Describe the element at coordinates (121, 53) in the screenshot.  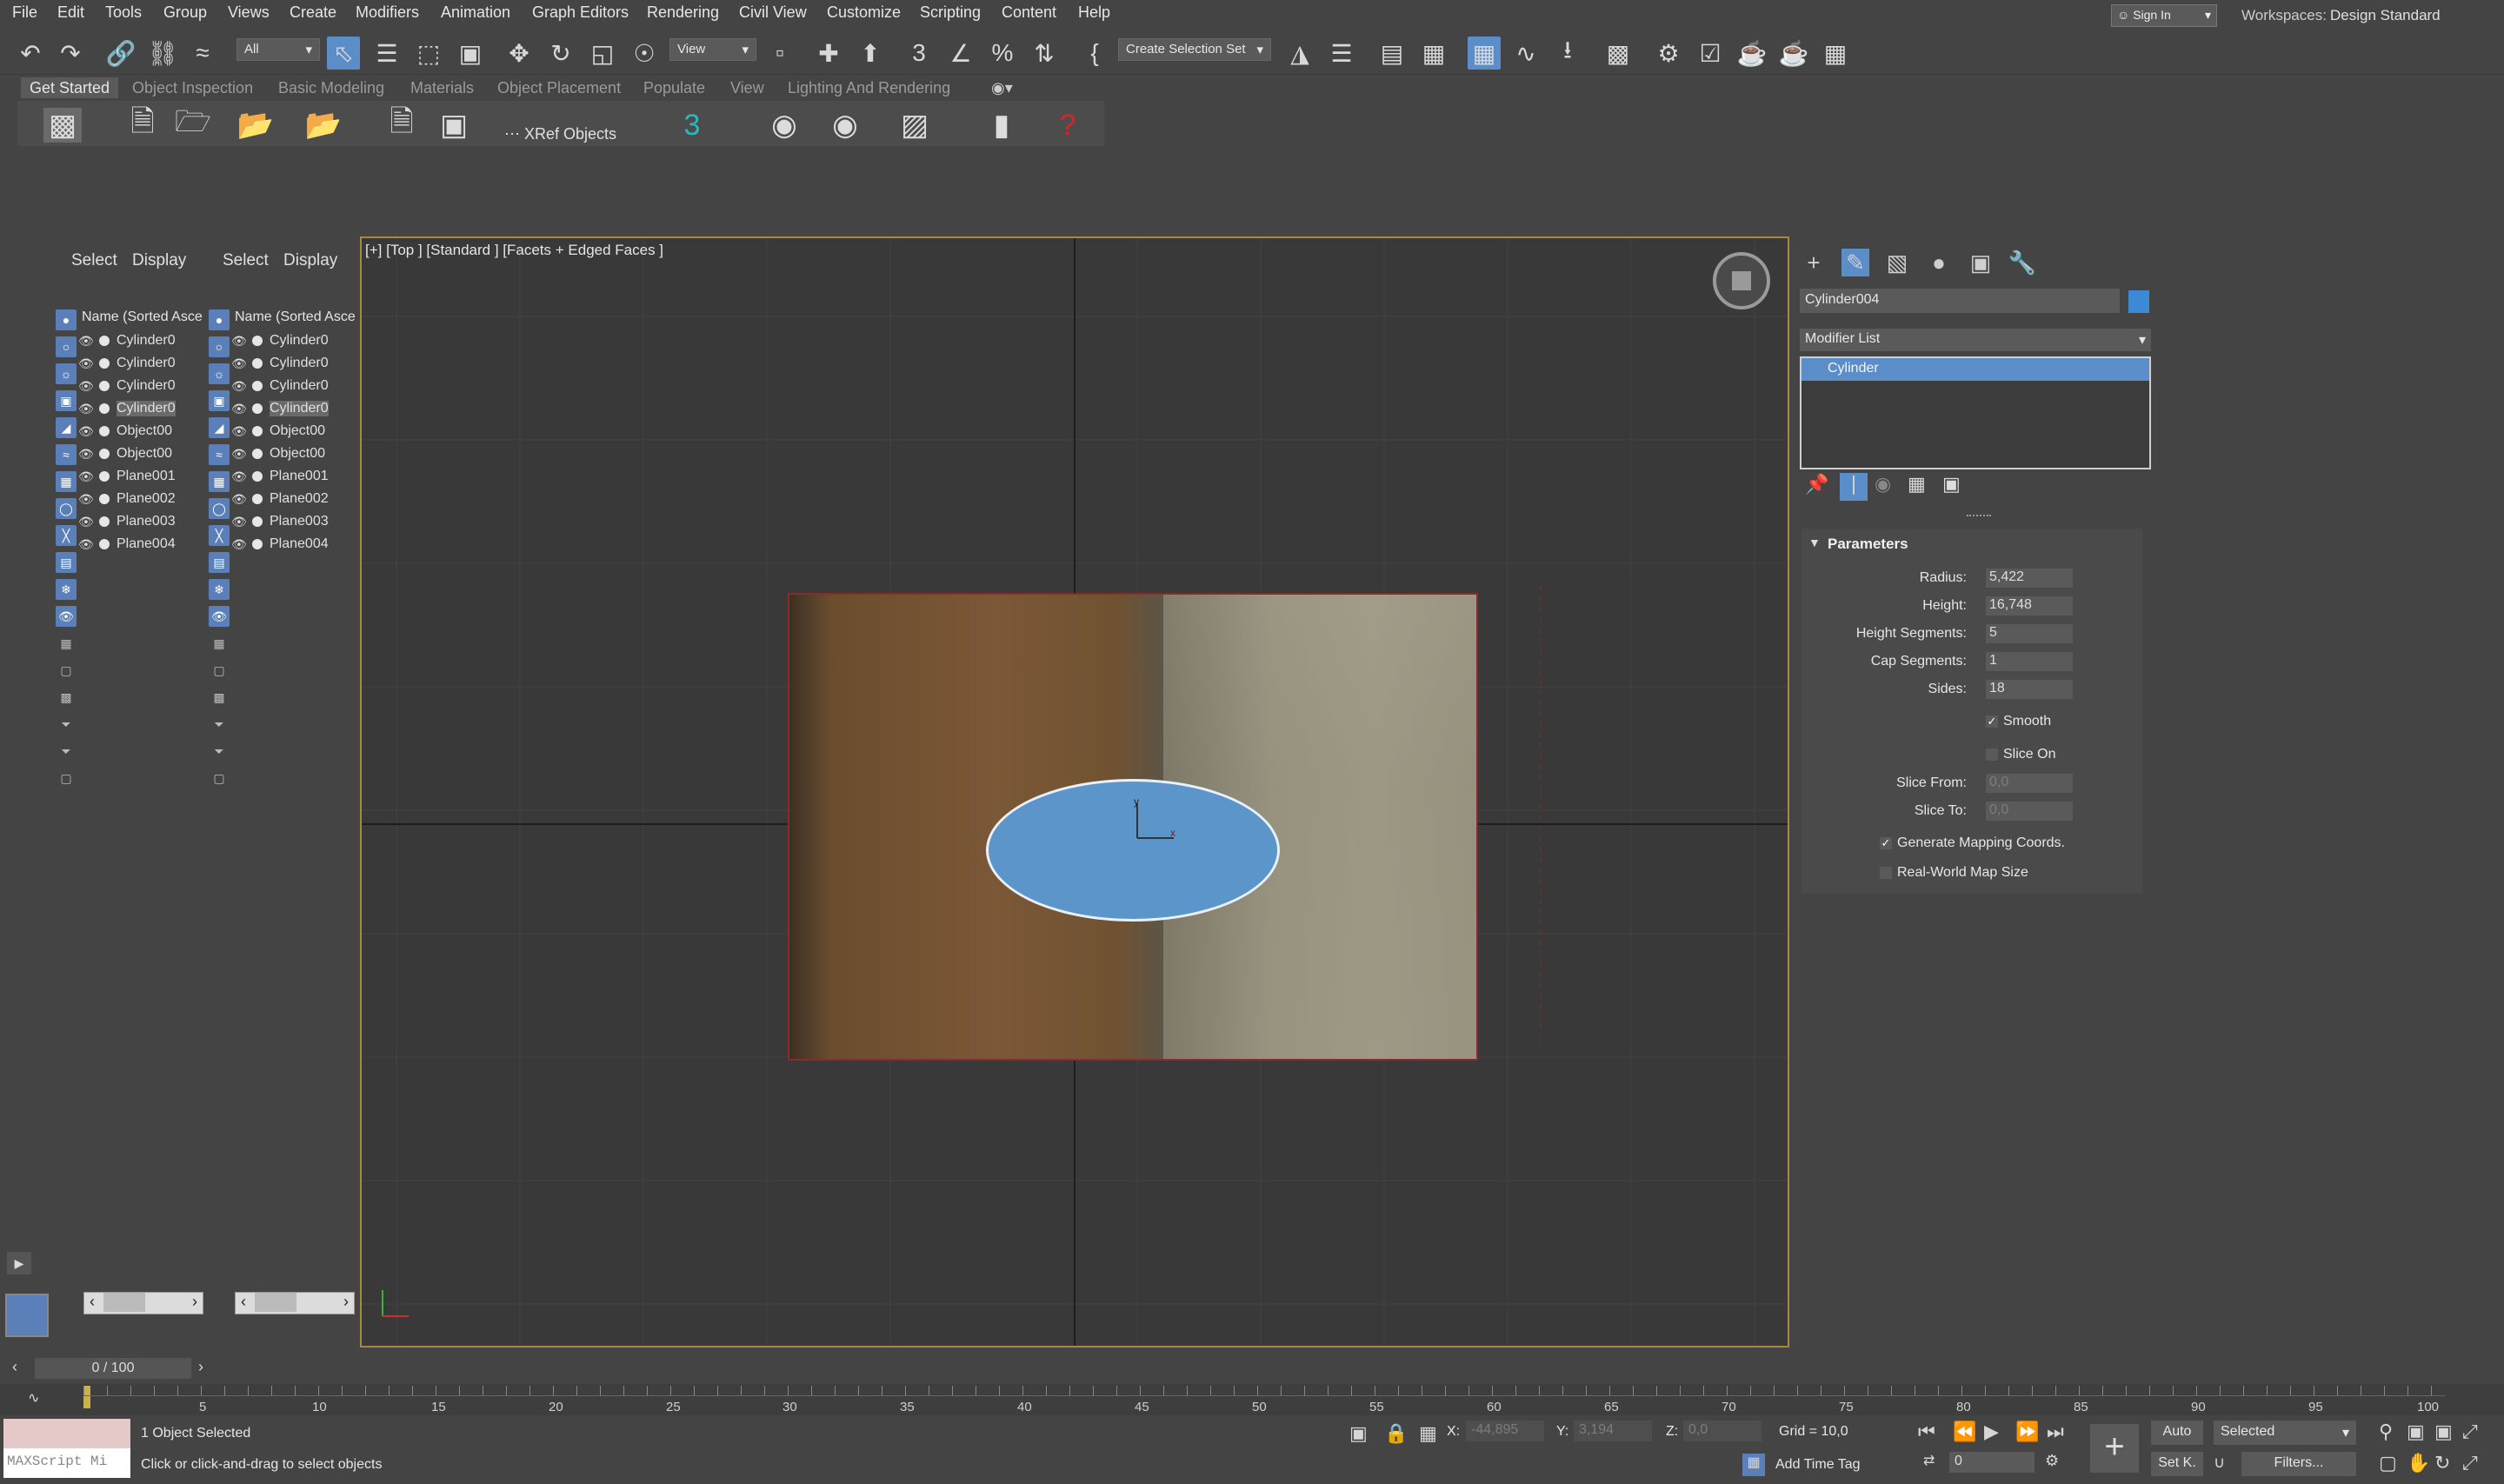
I see `link-icon: 🔗` at that location.